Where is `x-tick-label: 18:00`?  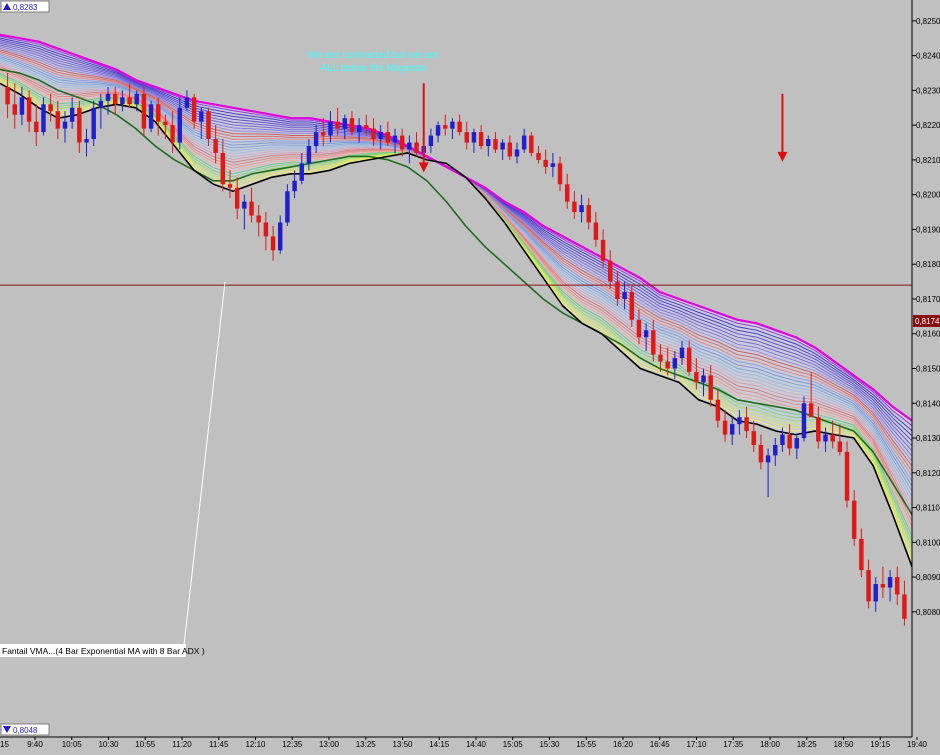 x-tick-label: 18:00 is located at coordinates (770, 744).